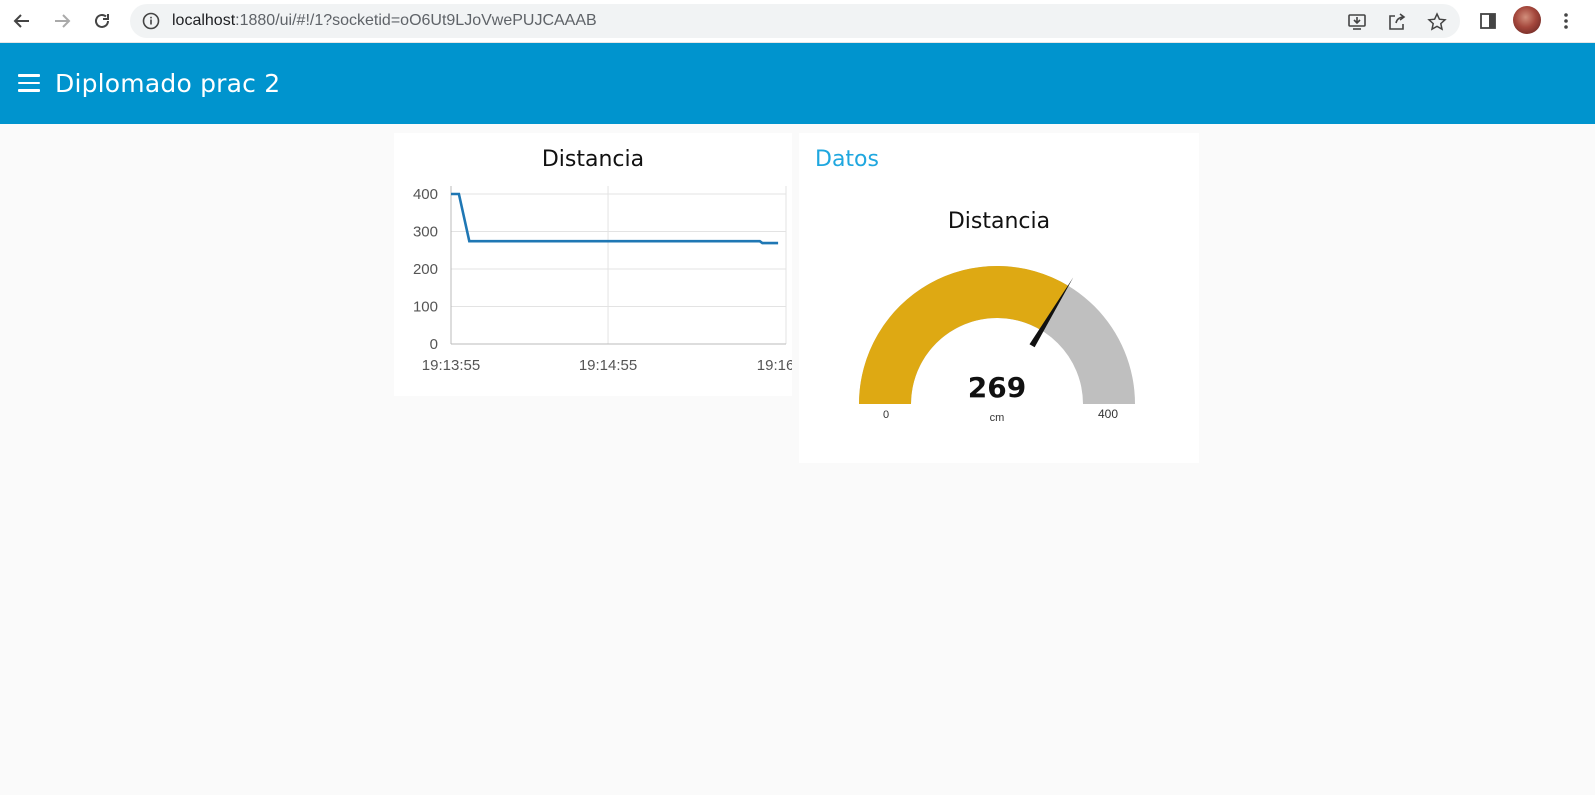 The image size is (1595, 795). Describe the element at coordinates (1108, 414) in the screenshot. I see `gauge-max-label: 400` at that location.